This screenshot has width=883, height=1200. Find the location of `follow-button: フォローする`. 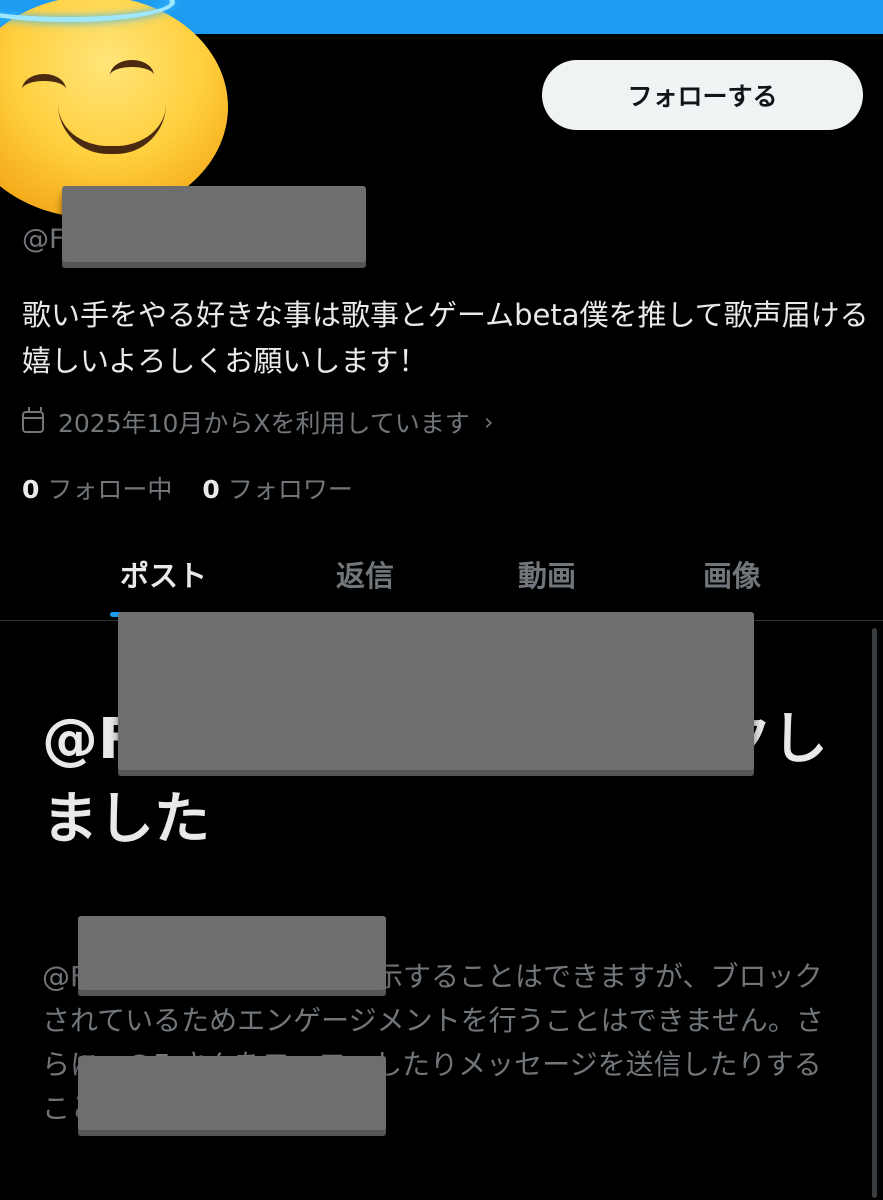

follow-button: フォローする is located at coordinates (702, 95).